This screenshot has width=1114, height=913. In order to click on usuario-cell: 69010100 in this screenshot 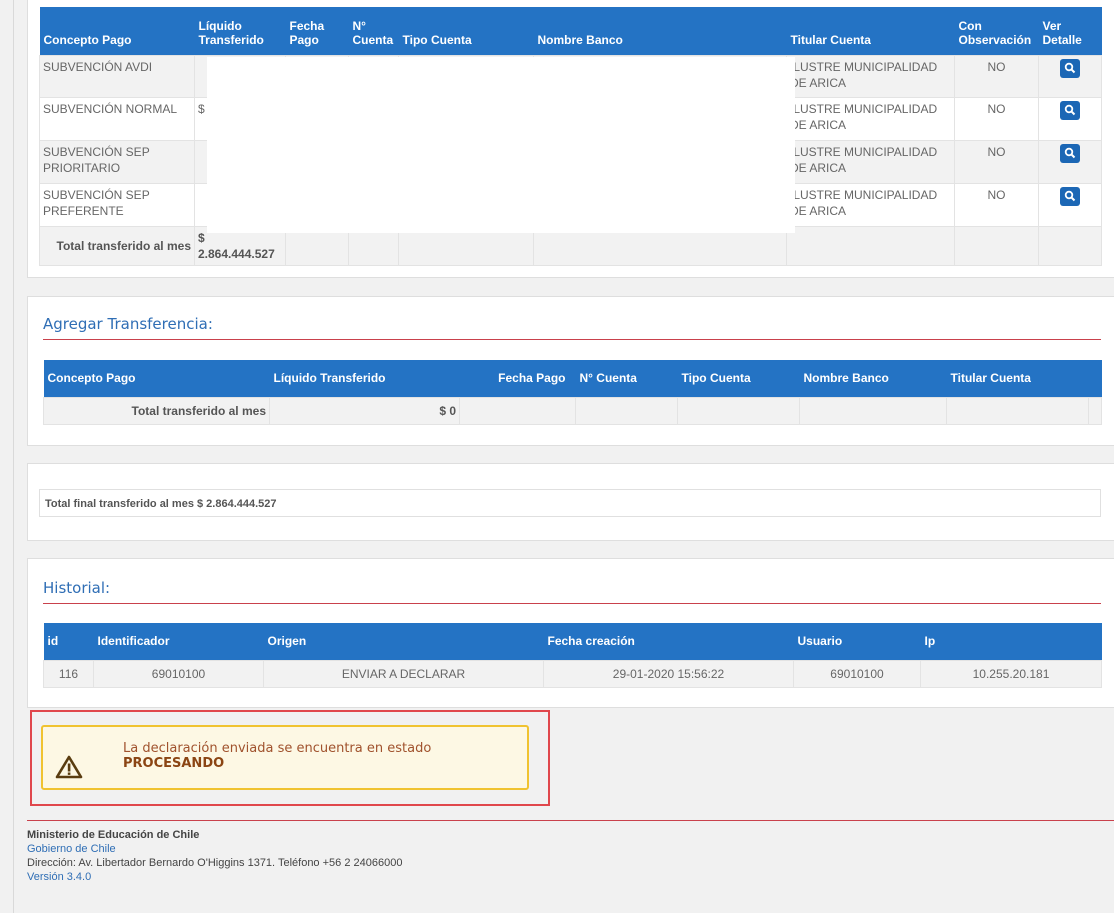, I will do `click(857, 673)`.